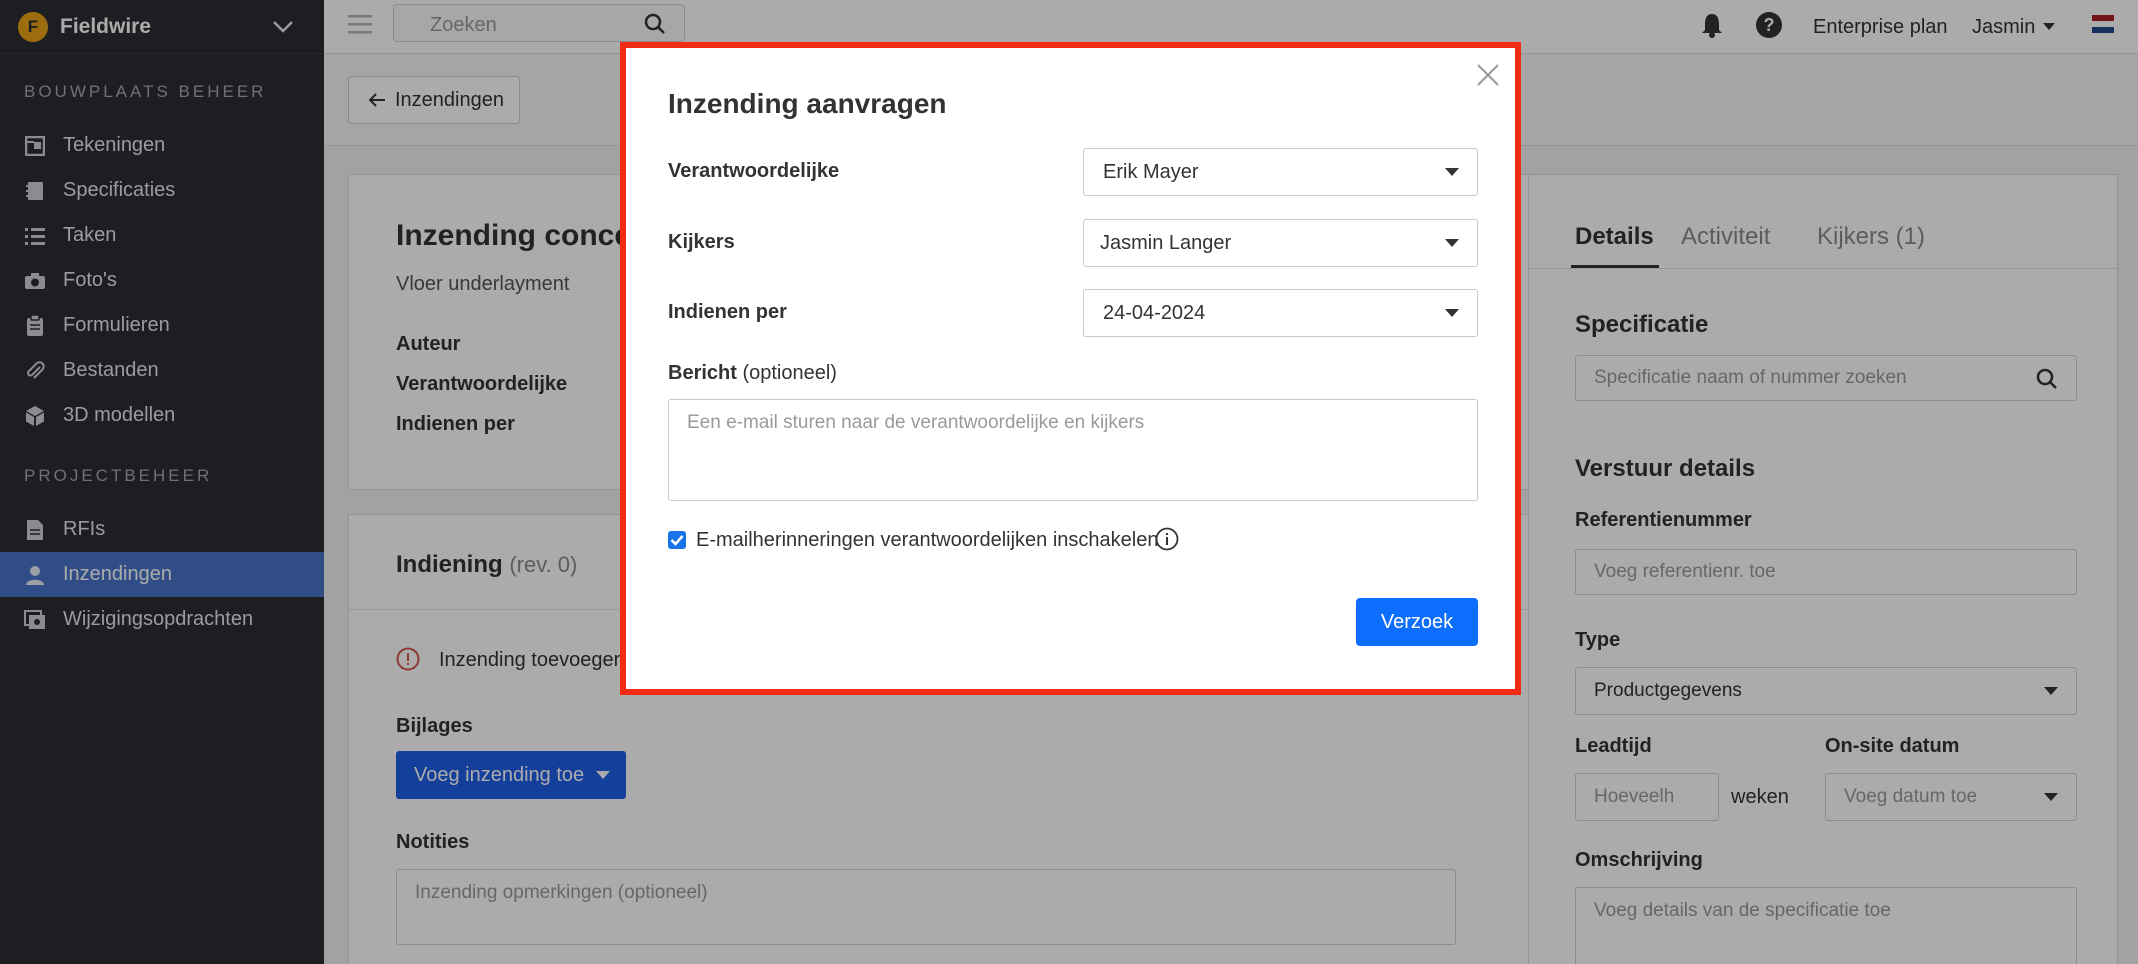  Describe the element at coordinates (1280, 243) in the screenshot. I see `viewers-select: Jasmin Langer` at that location.